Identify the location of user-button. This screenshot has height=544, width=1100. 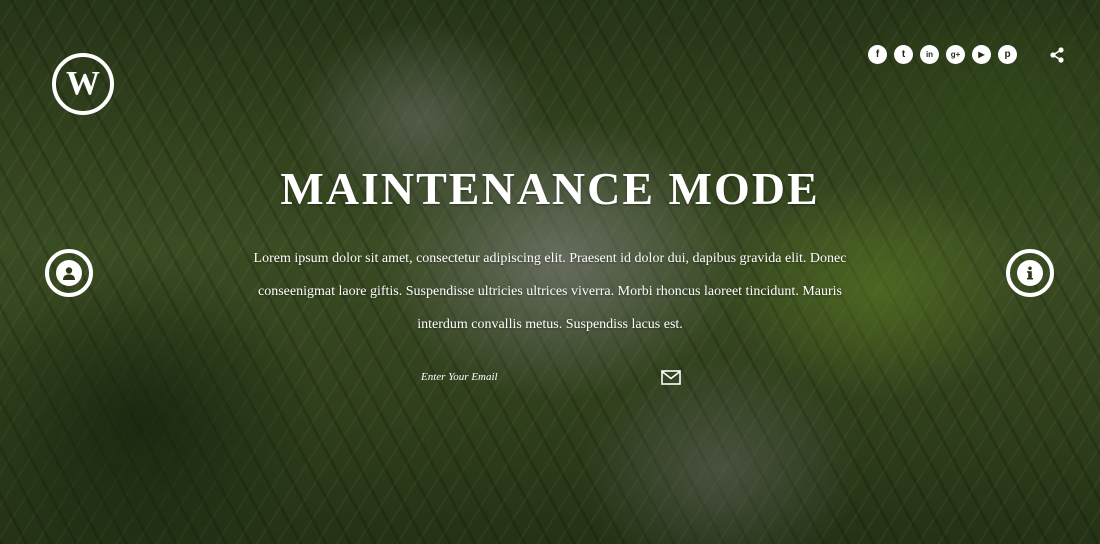
(69, 273).